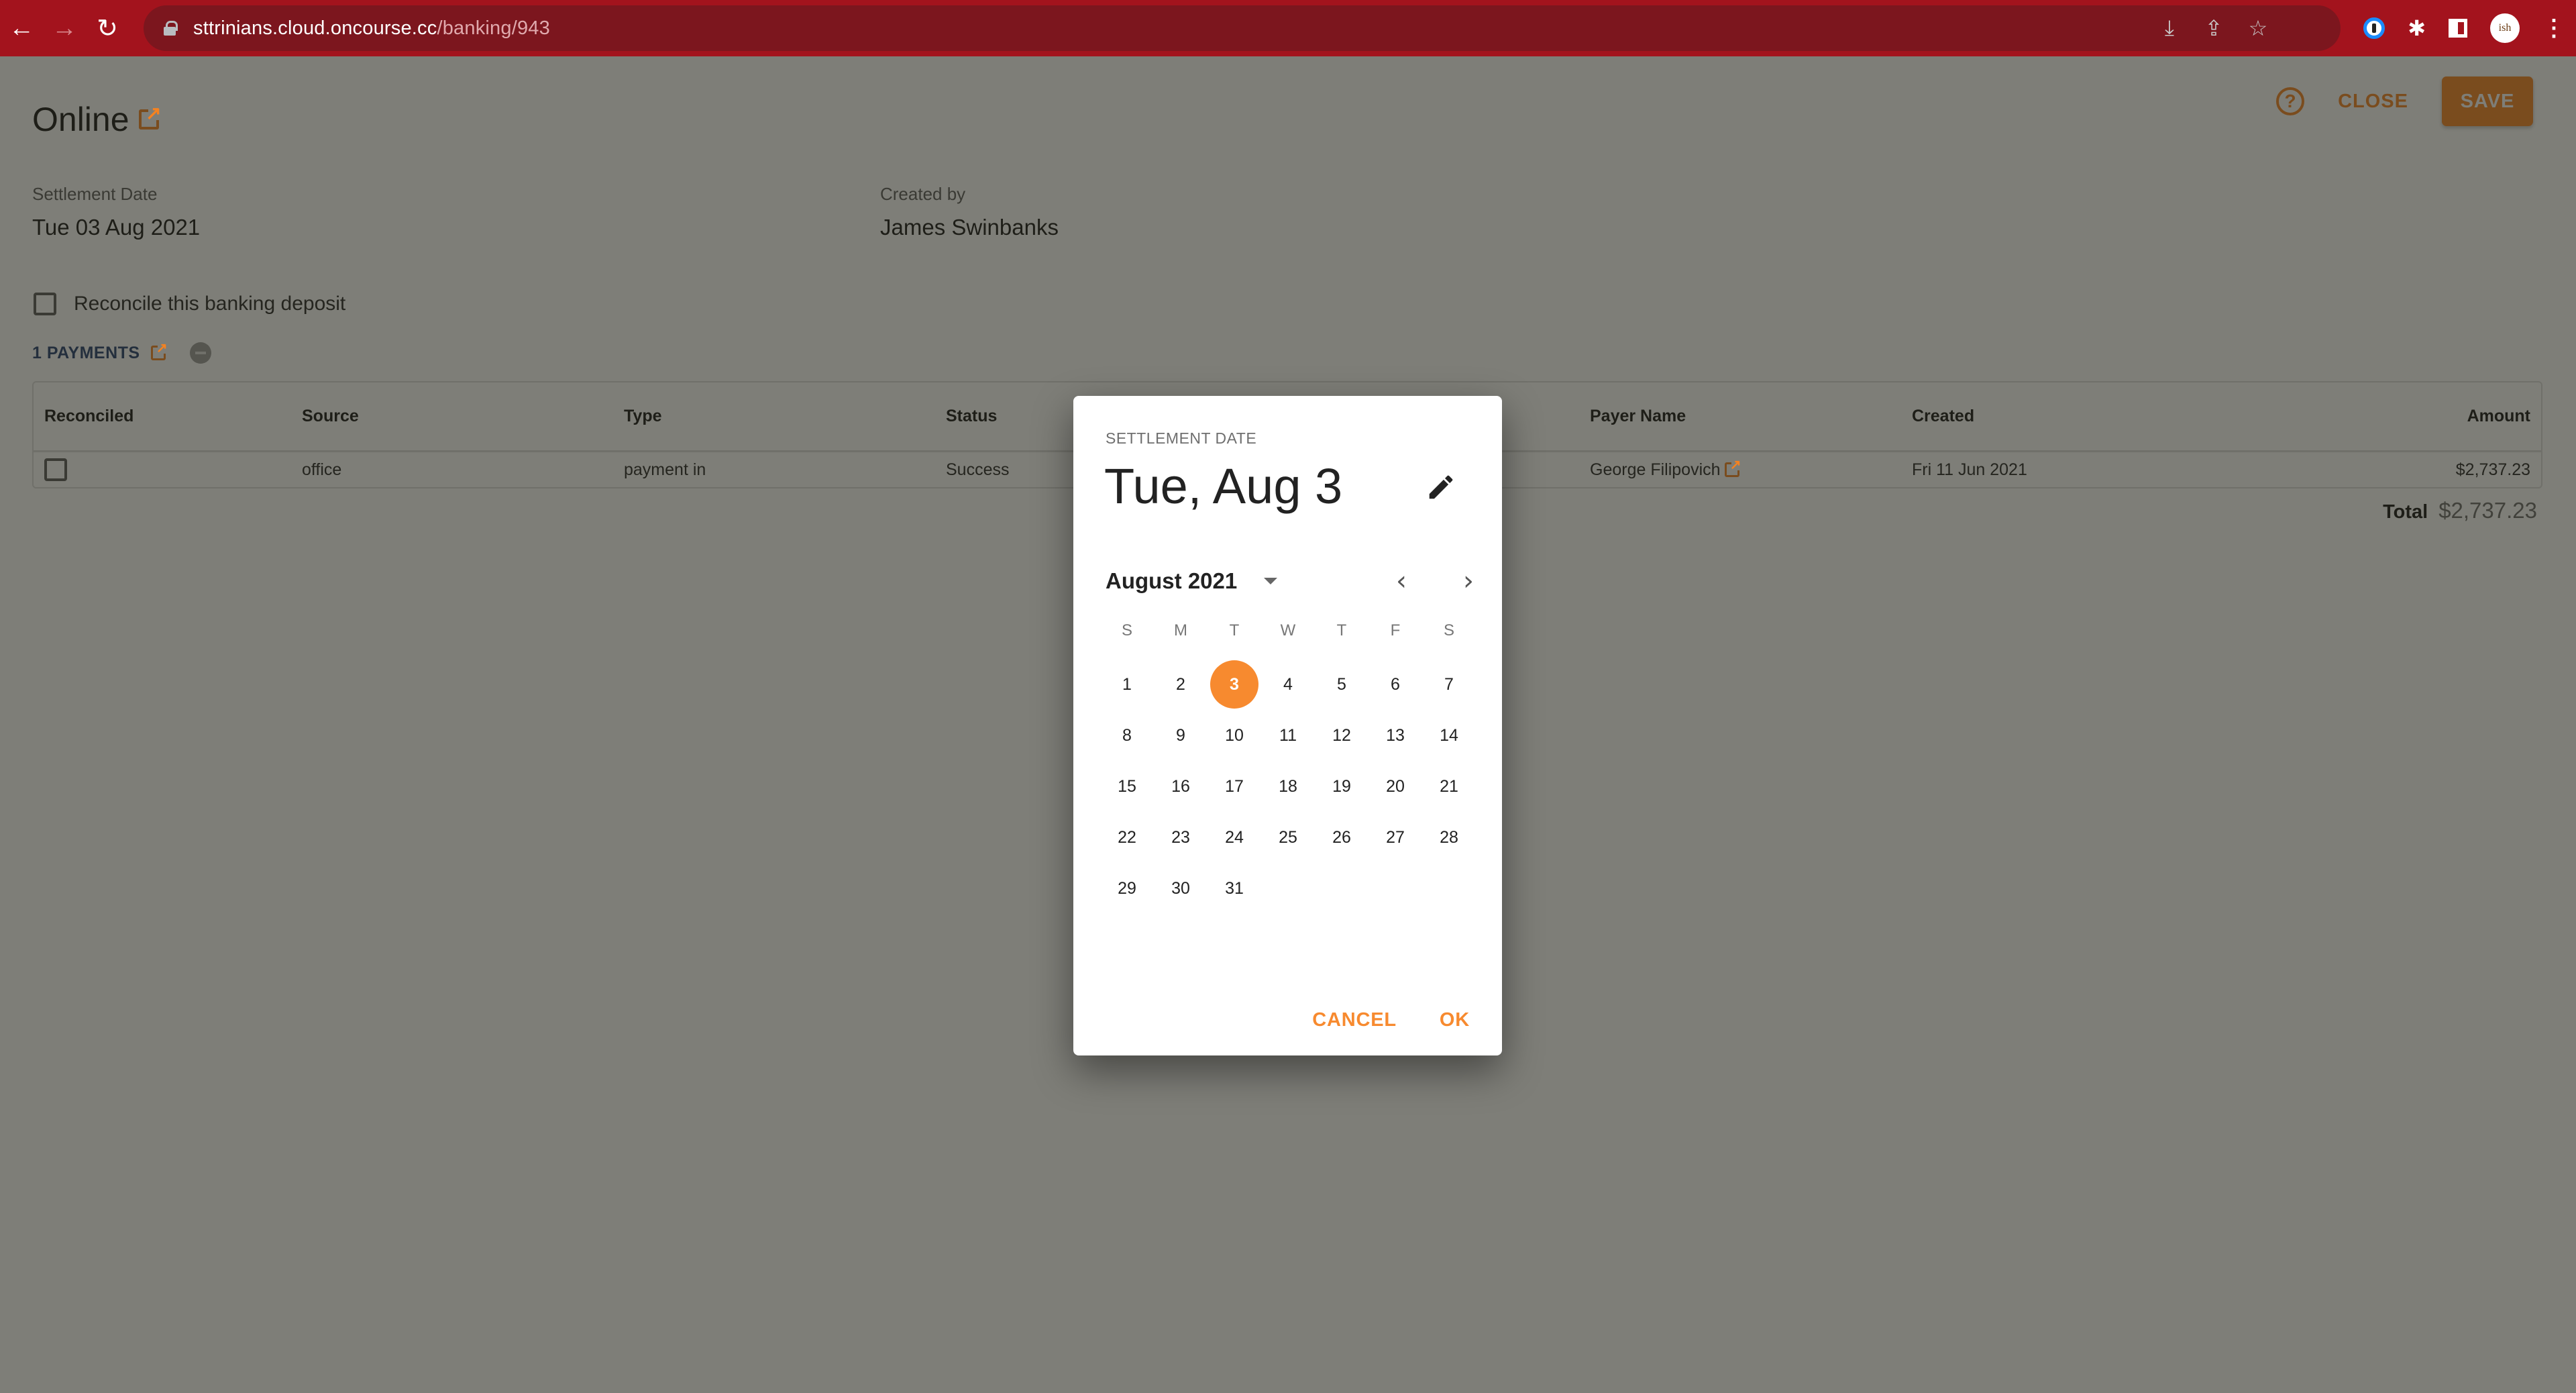 Image resolution: width=2576 pixels, height=1393 pixels. Describe the element at coordinates (1395, 630) in the screenshot. I see `weekday-label: F` at that location.